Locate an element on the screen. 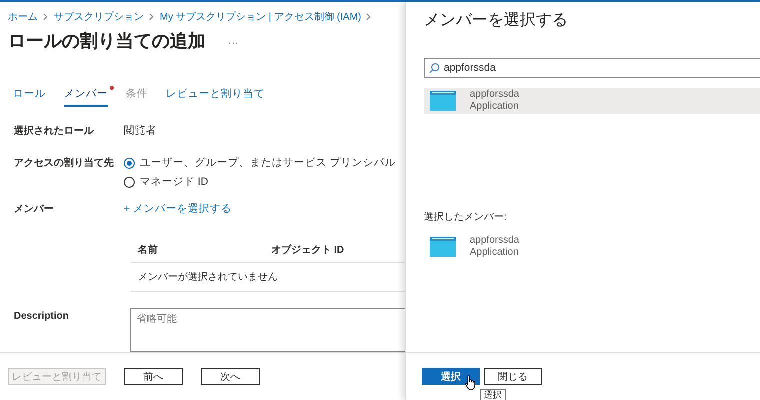 The image size is (760, 400). selected-members-label: 選択したメンバー: is located at coordinates (466, 217).